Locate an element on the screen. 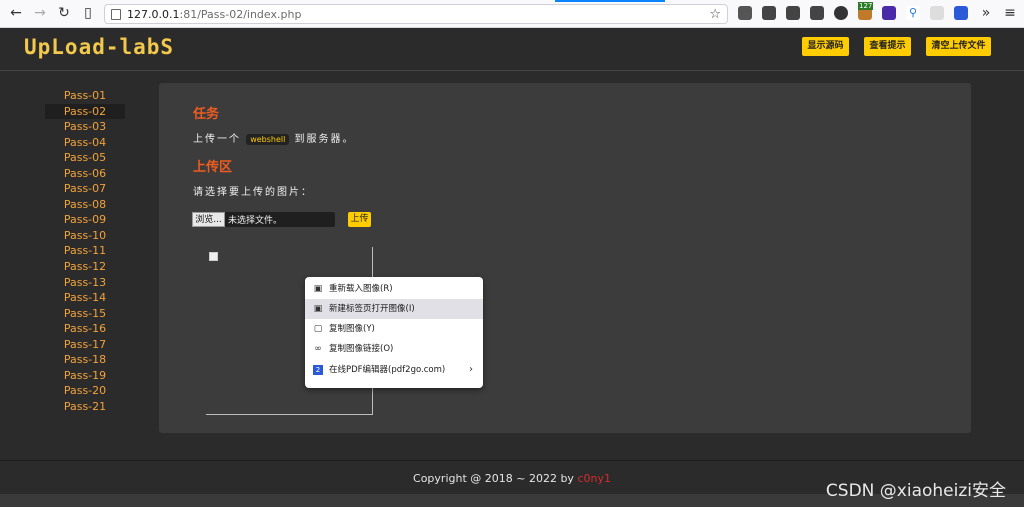 The image size is (1024, 507). pdf2go-icon is located at coordinates (961, 13).